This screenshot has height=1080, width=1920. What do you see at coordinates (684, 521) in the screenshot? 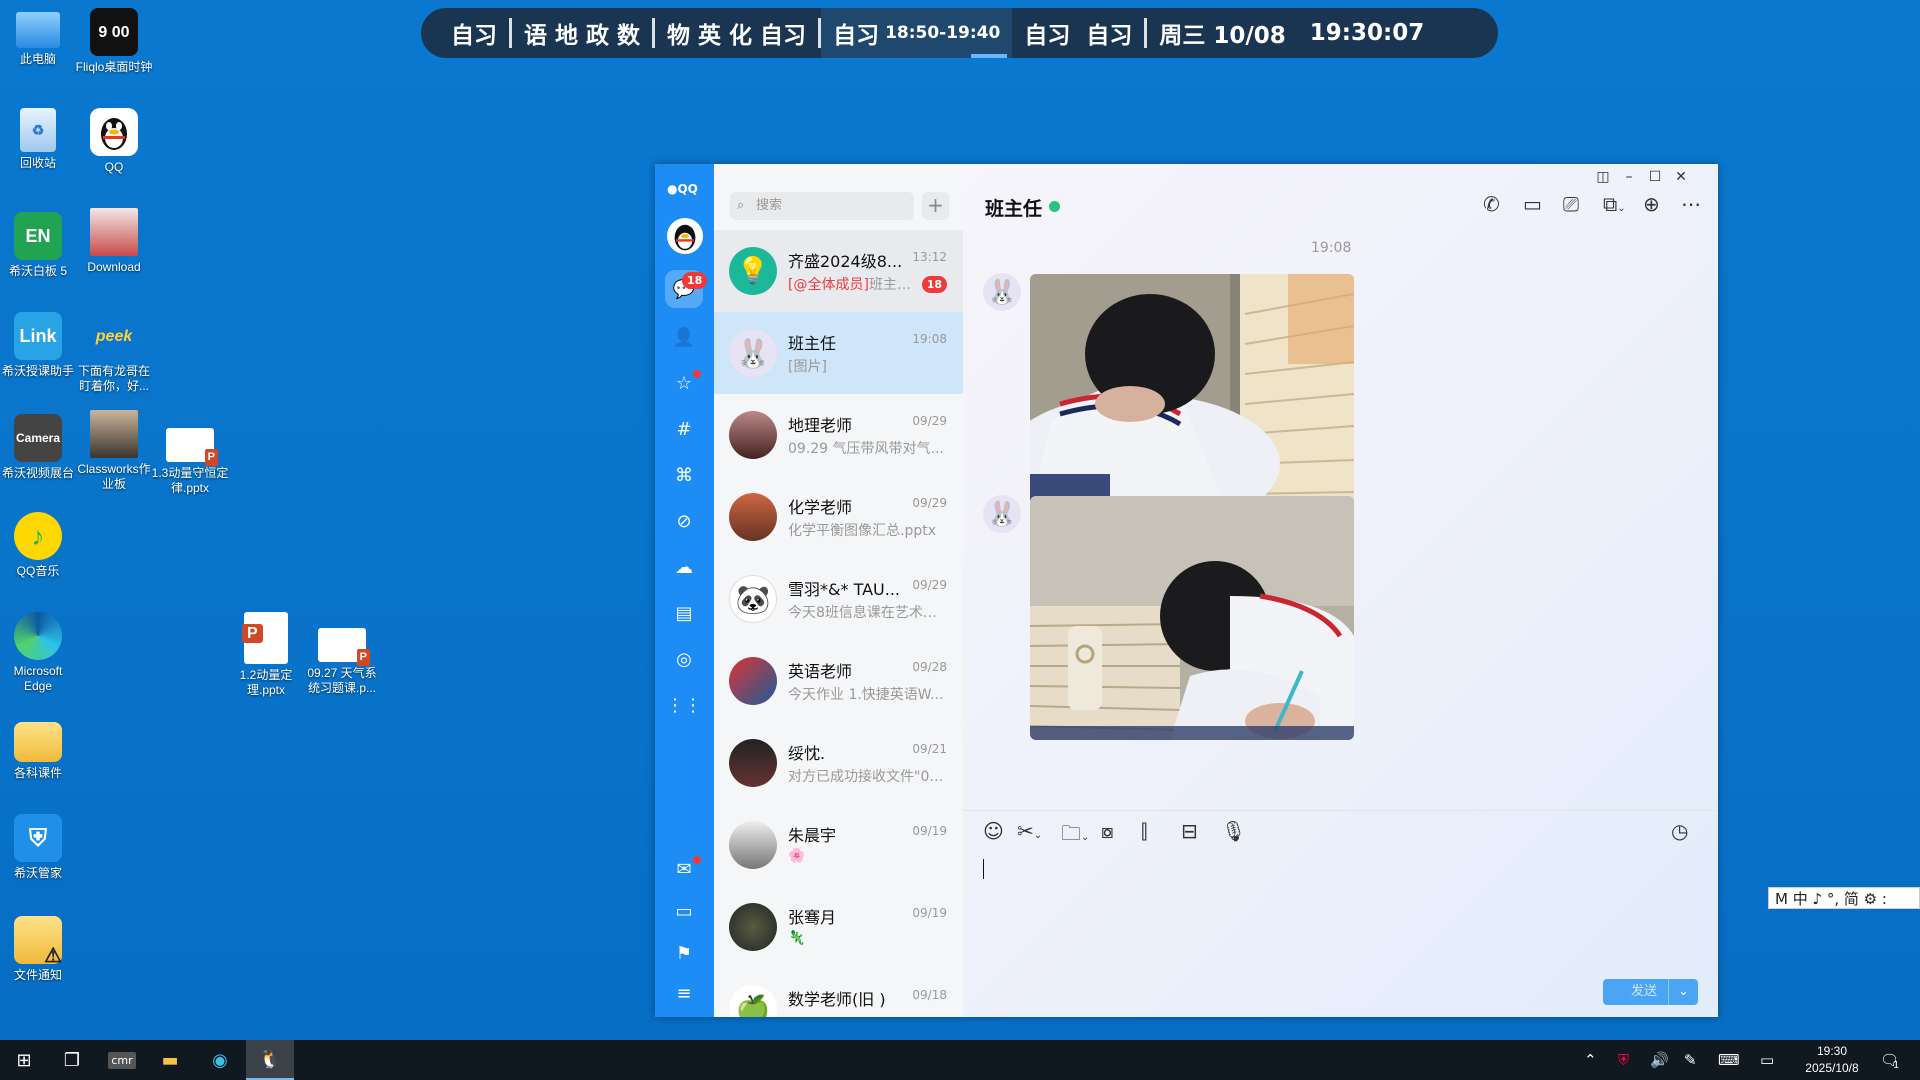
I see `links-nav-button: ⊘` at bounding box center [684, 521].